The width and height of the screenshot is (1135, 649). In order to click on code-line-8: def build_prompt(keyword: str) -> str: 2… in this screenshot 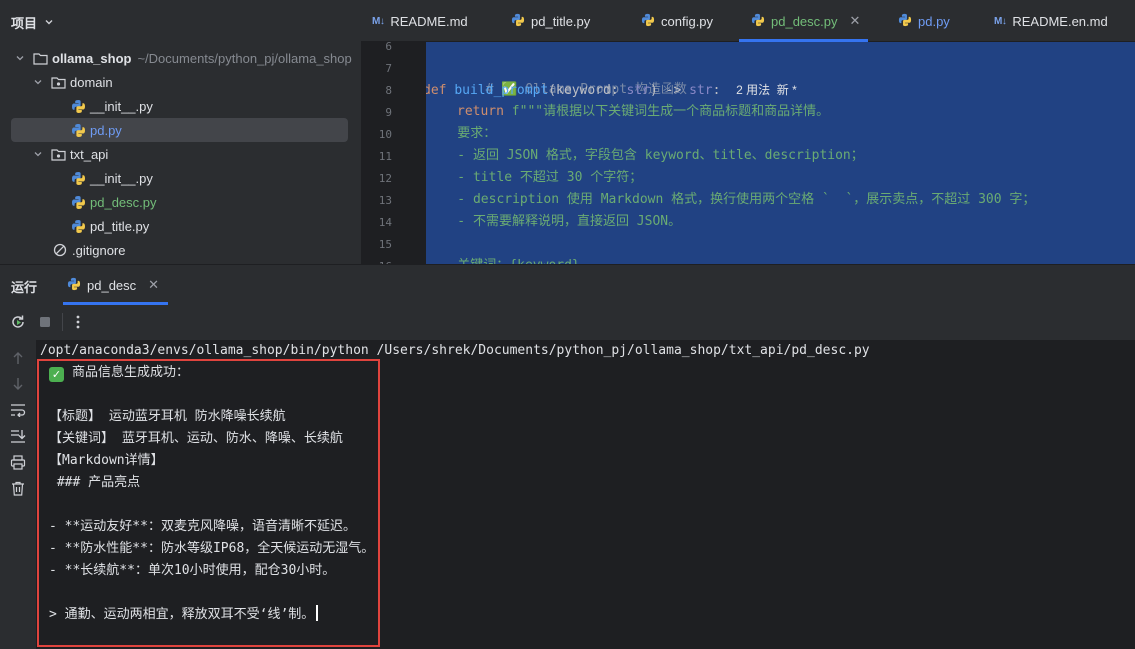, I will do `click(611, 90)`.